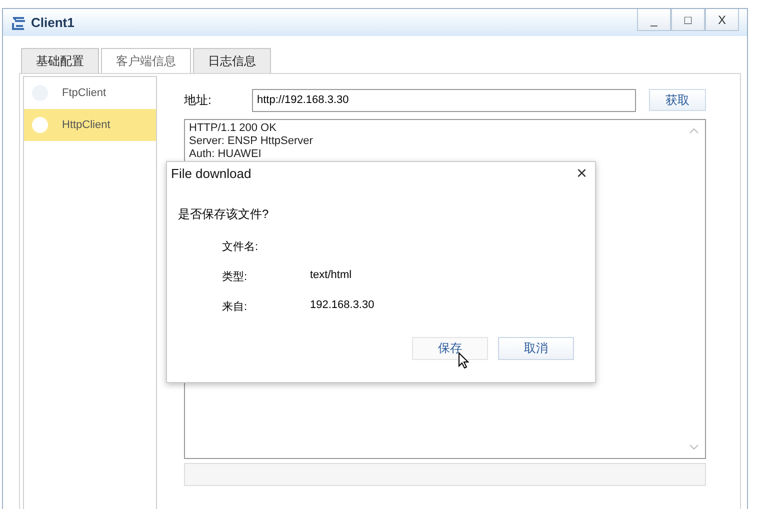  What do you see at coordinates (241, 246) in the screenshot?
I see `field-label: 文件名:` at bounding box center [241, 246].